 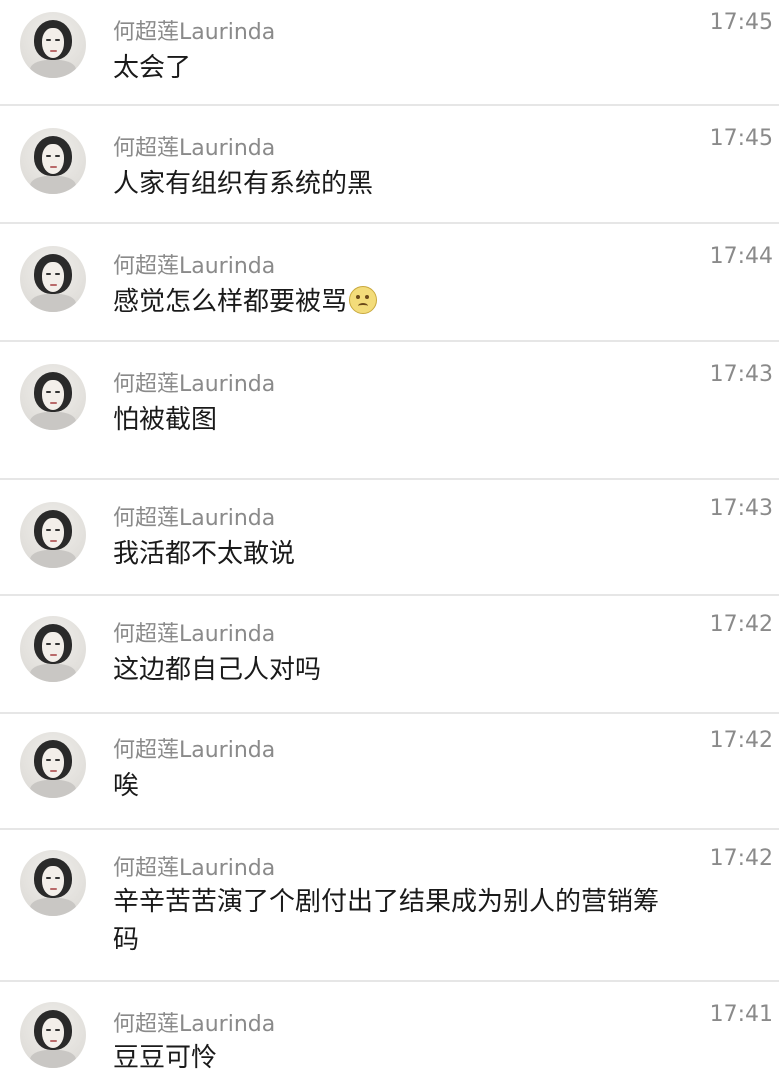 I want to click on list-item: 何超莲Laurinda 17:45 人家有组织有系统的黑, so click(x=389, y=164).